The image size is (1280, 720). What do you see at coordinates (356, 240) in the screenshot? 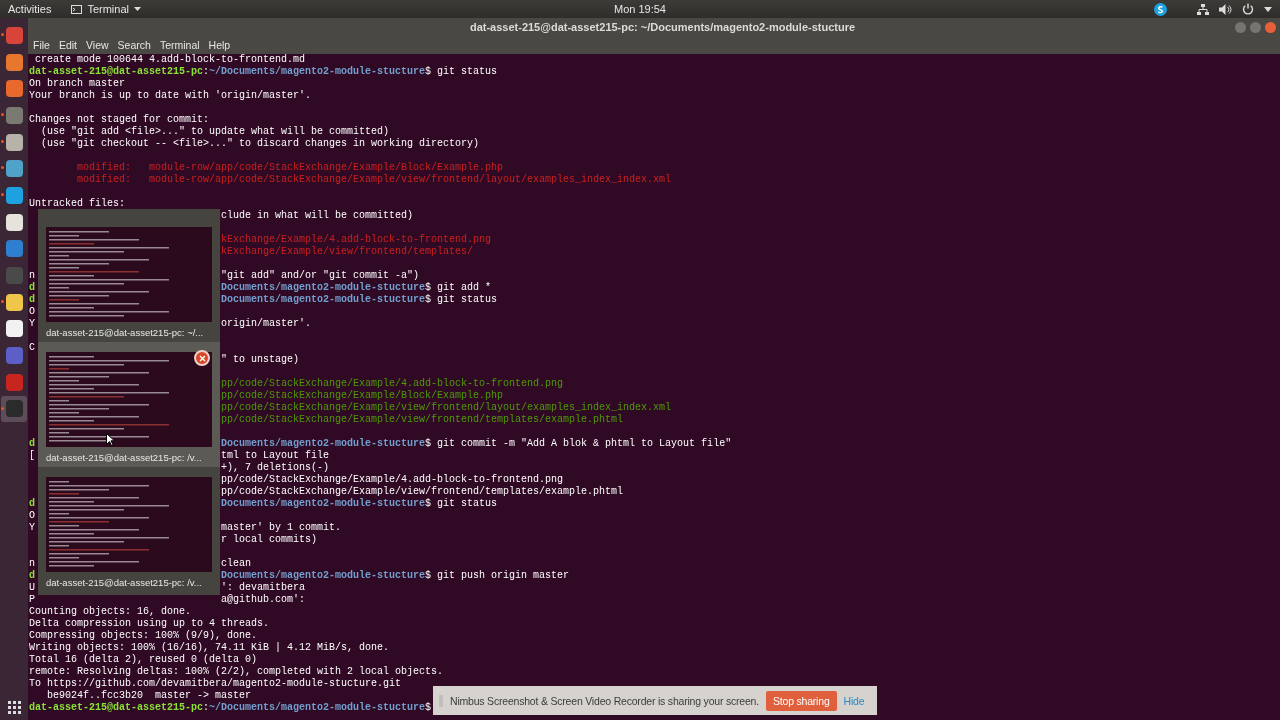
I see `terminal-text: kExchange/Example/4.add-block-to-frontend.png` at bounding box center [356, 240].